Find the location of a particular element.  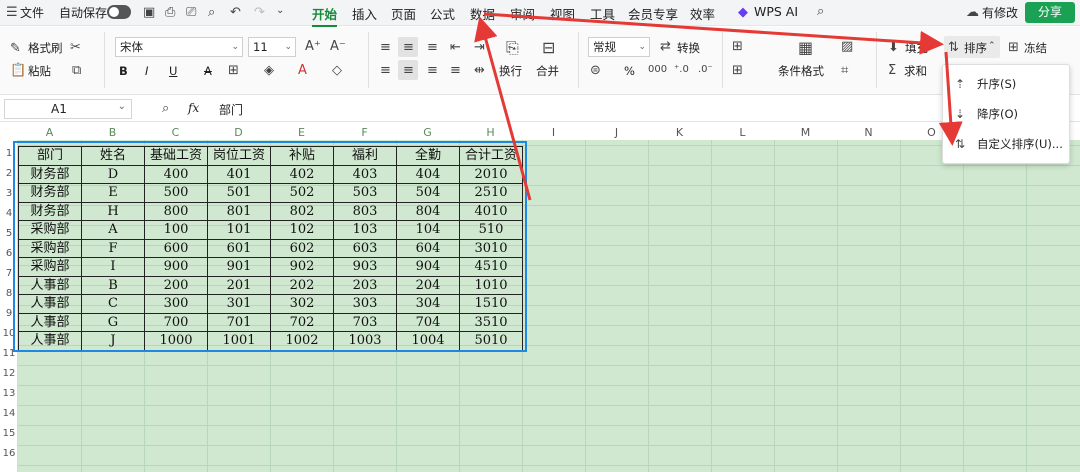

has-changes-status: 有修改 is located at coordinates (1000, 12).